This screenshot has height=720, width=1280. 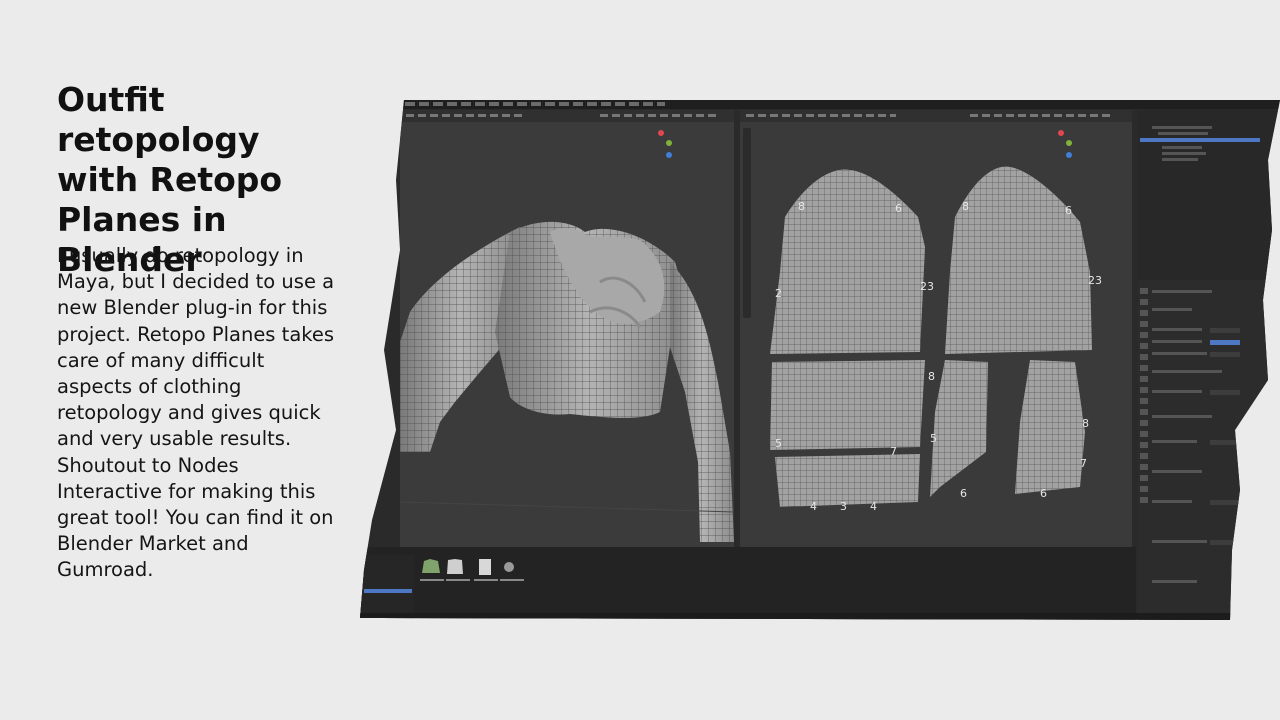 I want to click on uv-label: 2, so click(x=778, y=293).